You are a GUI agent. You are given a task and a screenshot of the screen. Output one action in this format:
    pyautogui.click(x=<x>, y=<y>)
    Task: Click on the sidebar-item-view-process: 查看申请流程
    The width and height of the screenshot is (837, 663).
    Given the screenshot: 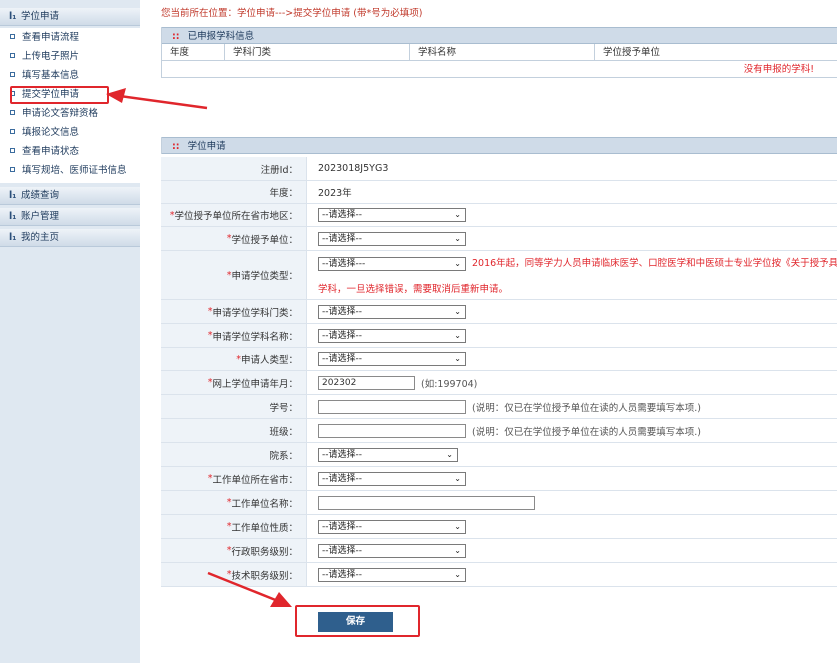 What is the action you would take?
    pyautogui.click(x=44, y=37)
    